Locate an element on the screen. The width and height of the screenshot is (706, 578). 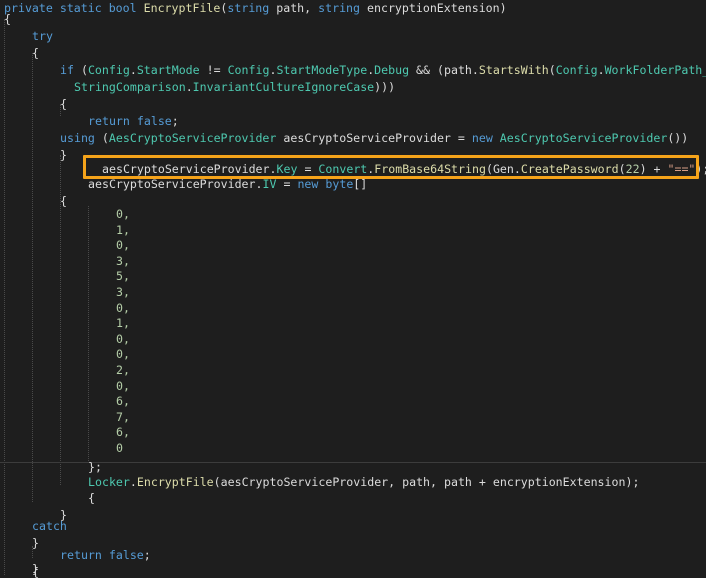
code-token: try is located at coordinates (42, 36).